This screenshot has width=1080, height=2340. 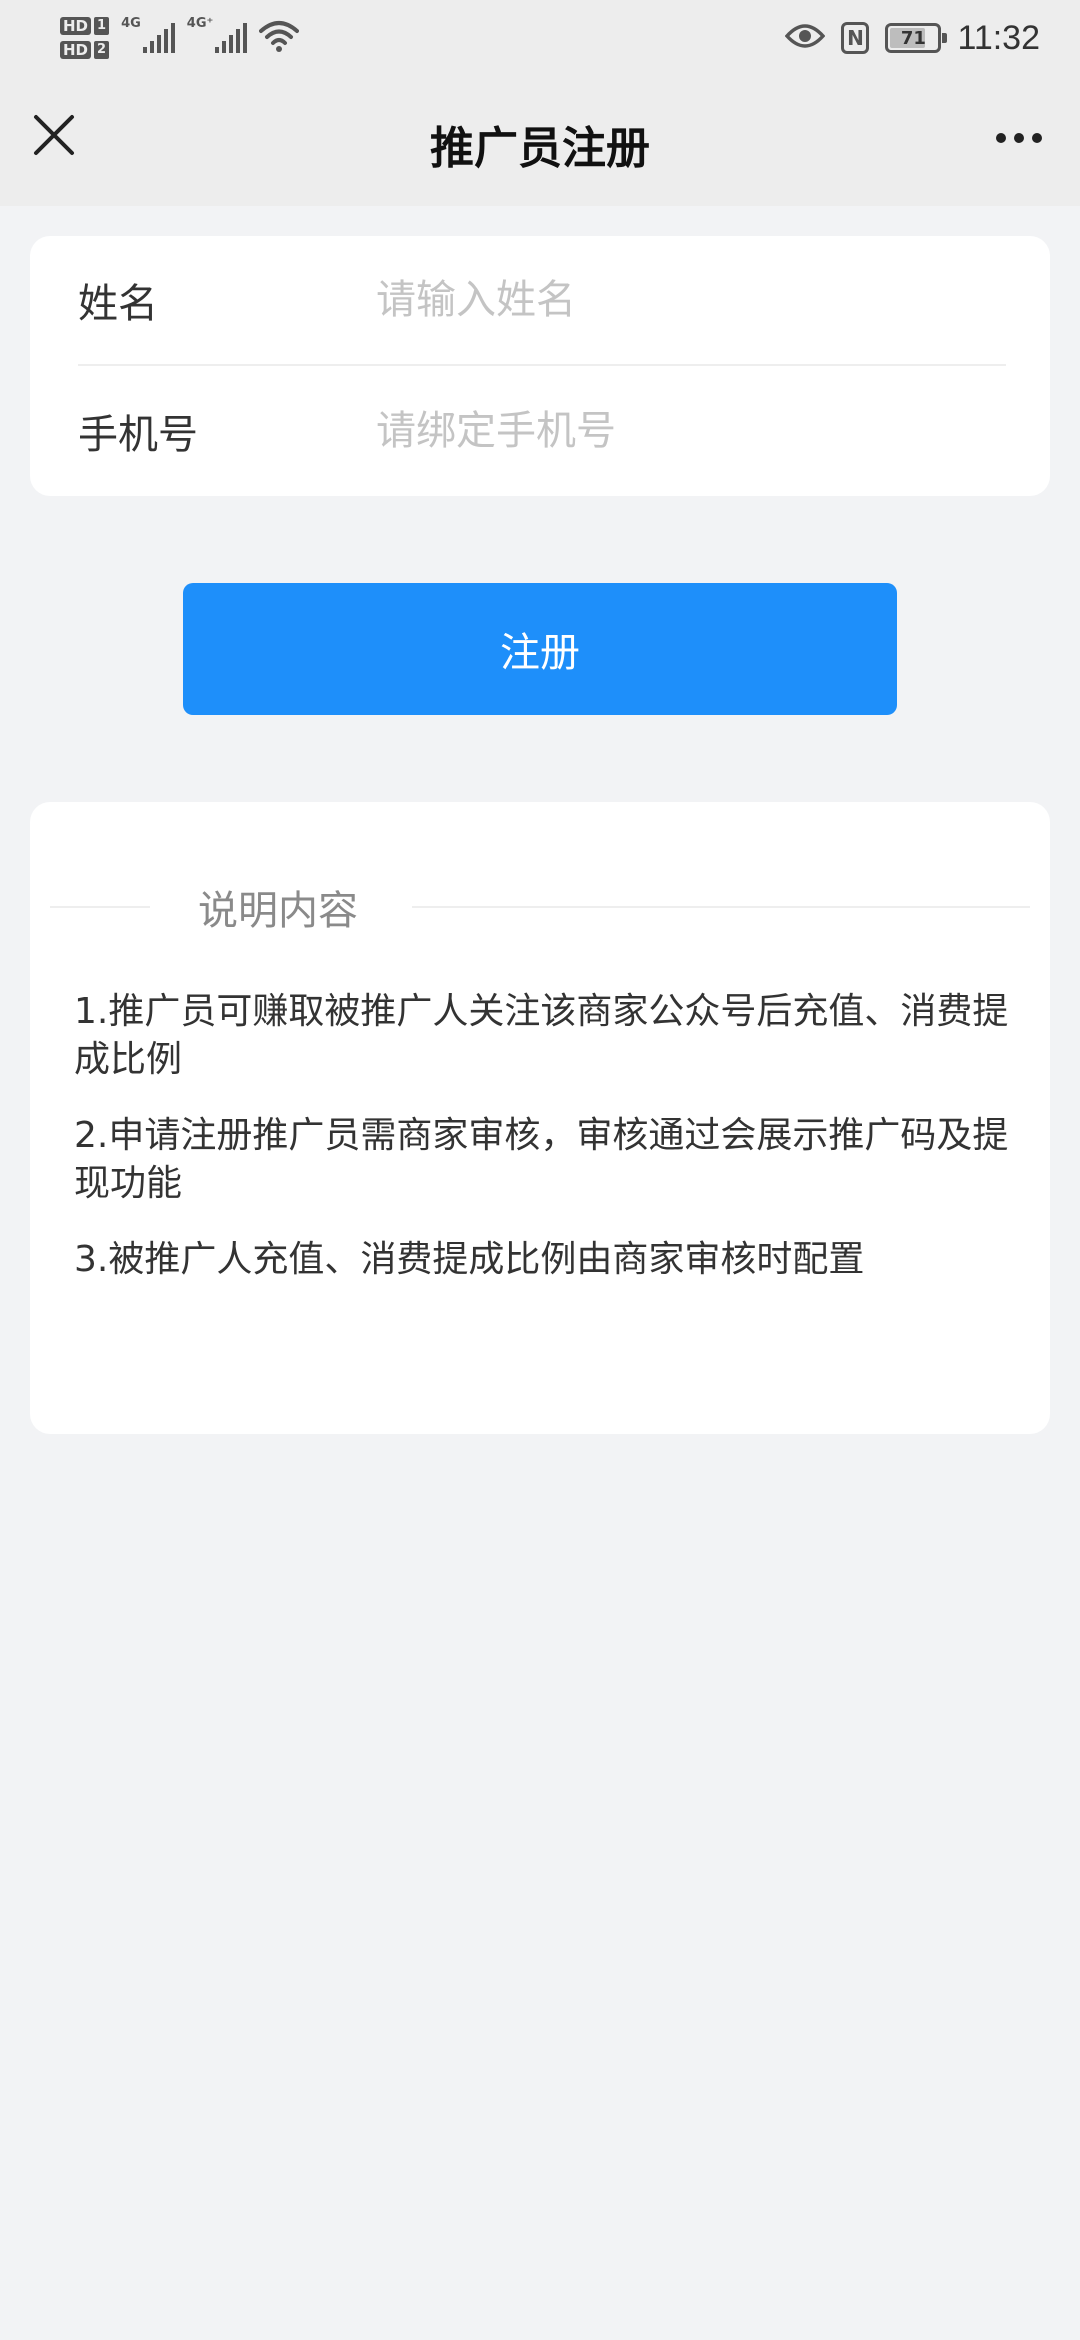 I want to click on status-left: HD 1 HD 2 4G 4G⁺, so click(x=180, y=38).